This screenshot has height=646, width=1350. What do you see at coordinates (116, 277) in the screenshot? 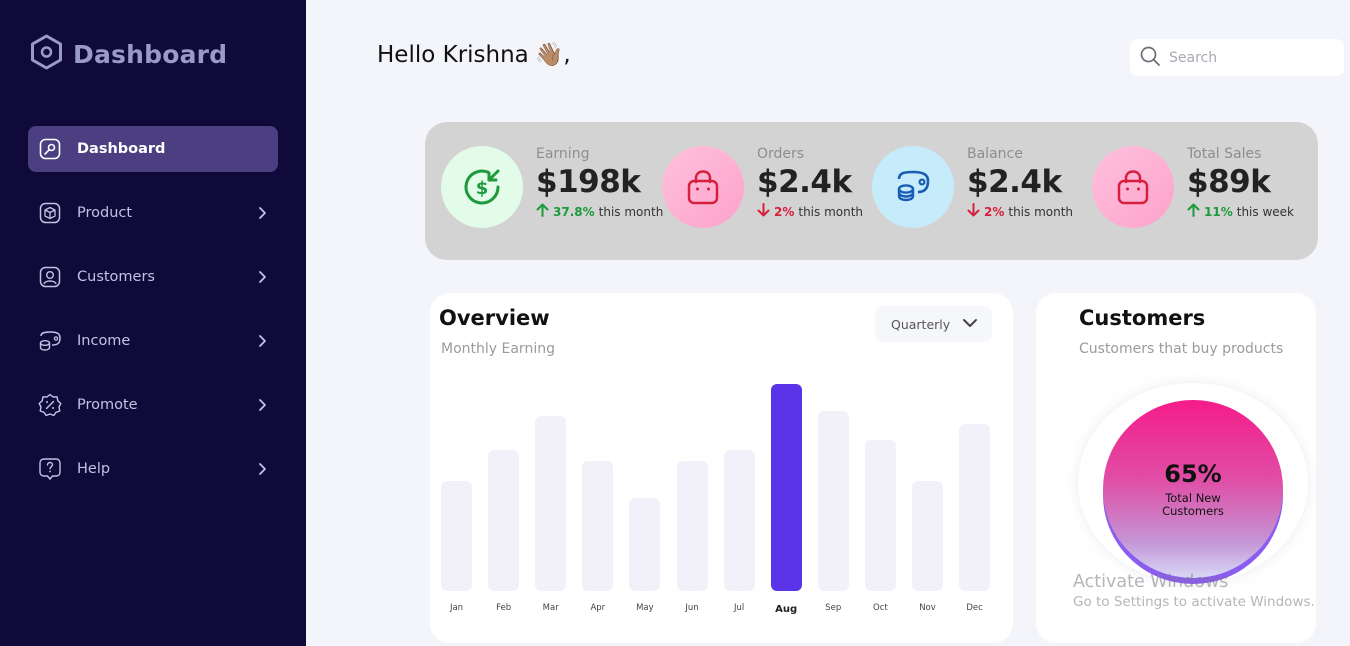
I see `sidebar-item-label: Customers` at bounding box center [116, 277].